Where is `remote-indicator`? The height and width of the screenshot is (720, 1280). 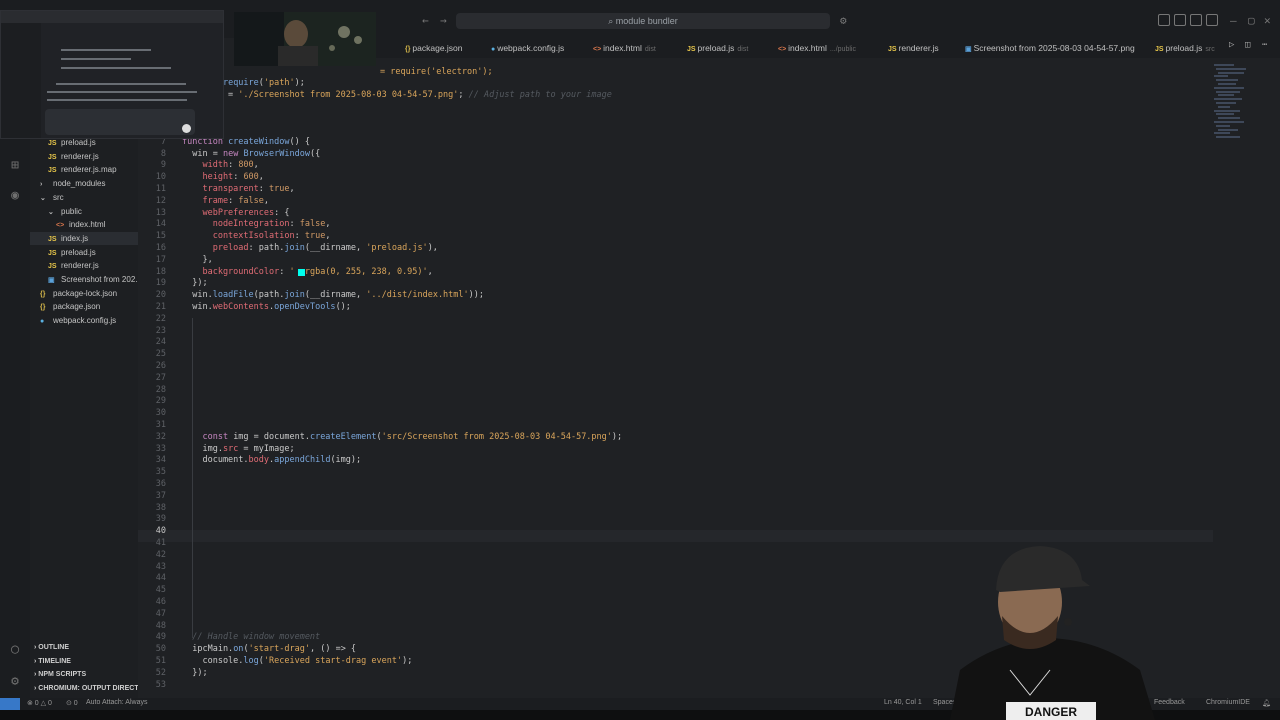
remote-indicator is located at coordinates (10, 704).